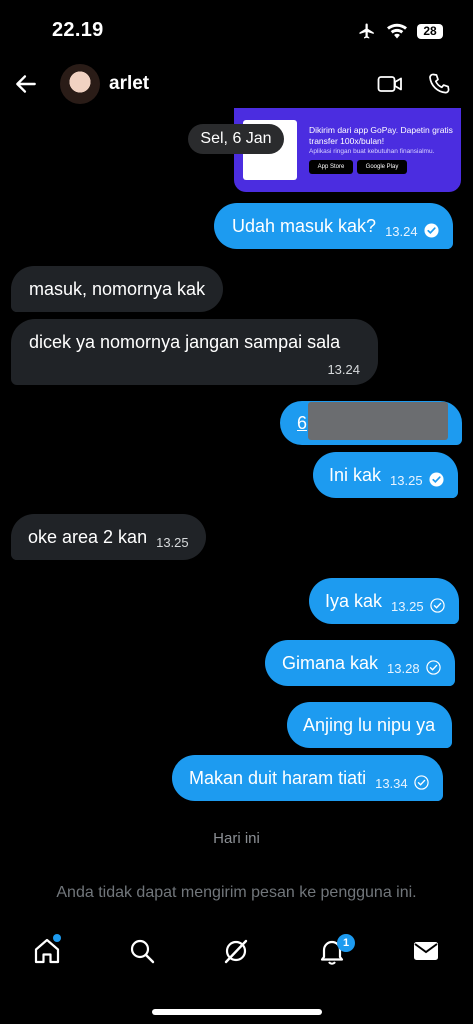  Describe the element at coordinates (80, 84) in the screenshot. I see `avatar` at that location.